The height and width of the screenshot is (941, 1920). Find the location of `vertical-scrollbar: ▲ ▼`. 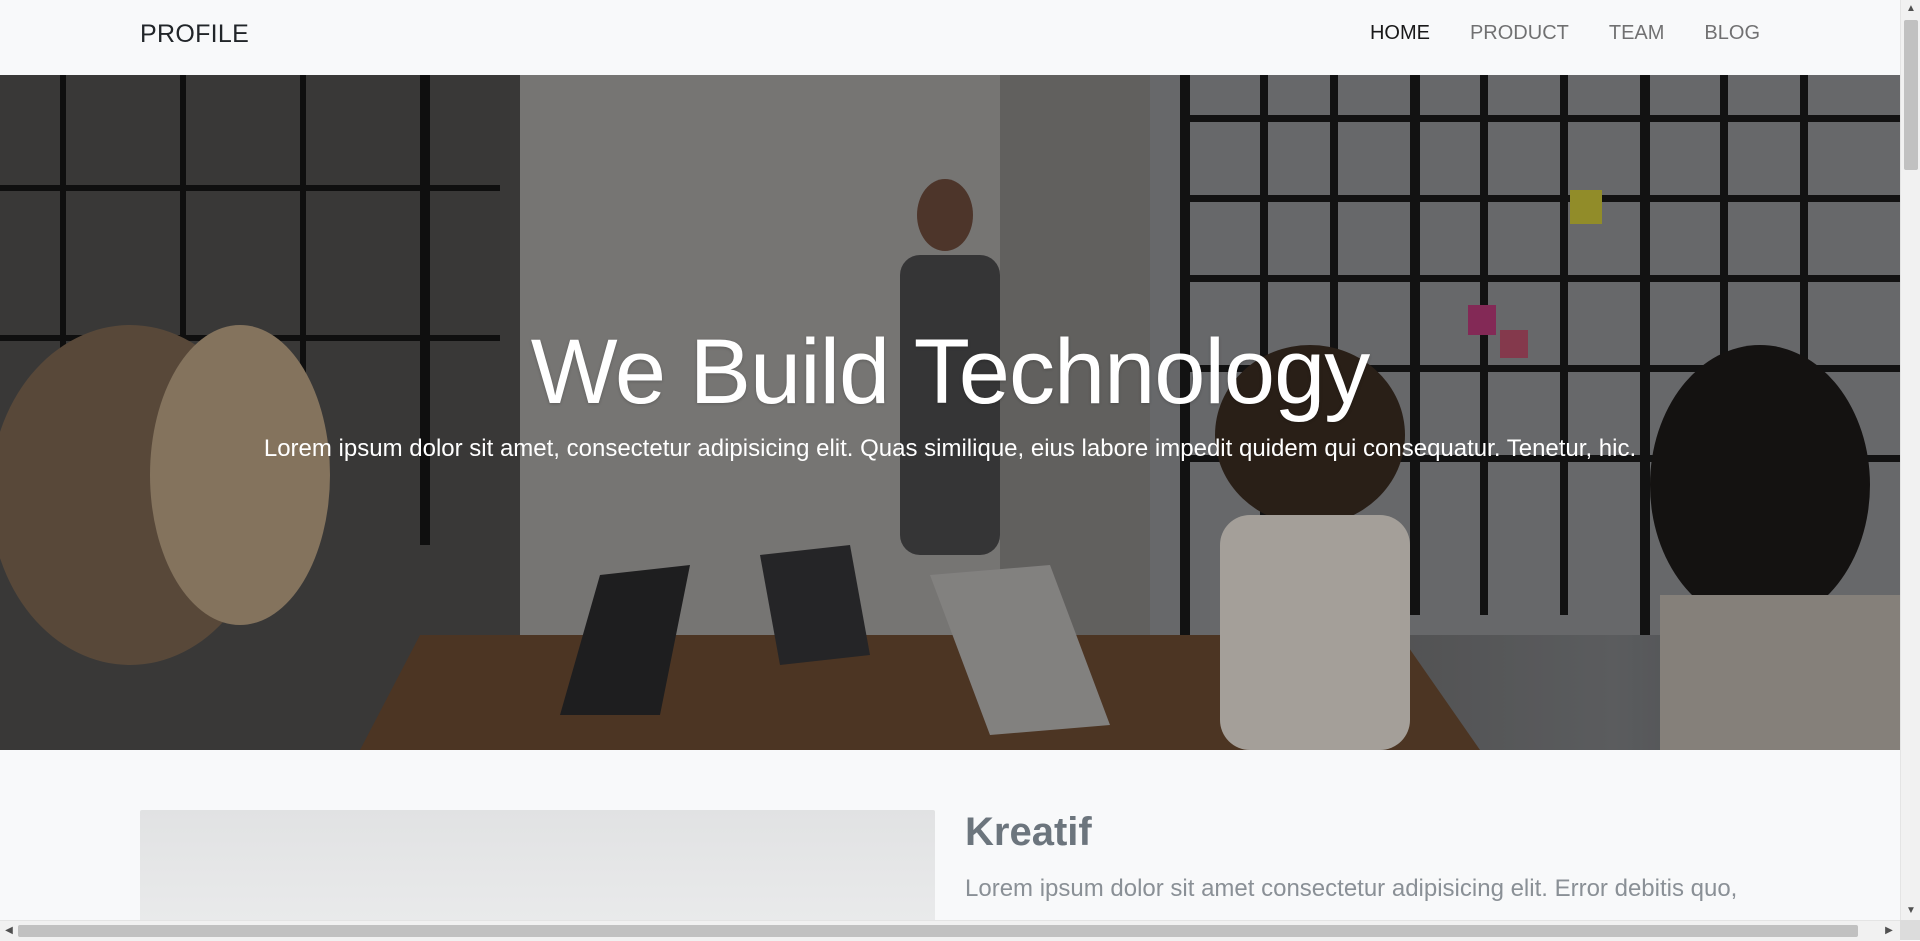

vertical-scrollbar: ▲ ▼ is located at coordinates (1910, 470).